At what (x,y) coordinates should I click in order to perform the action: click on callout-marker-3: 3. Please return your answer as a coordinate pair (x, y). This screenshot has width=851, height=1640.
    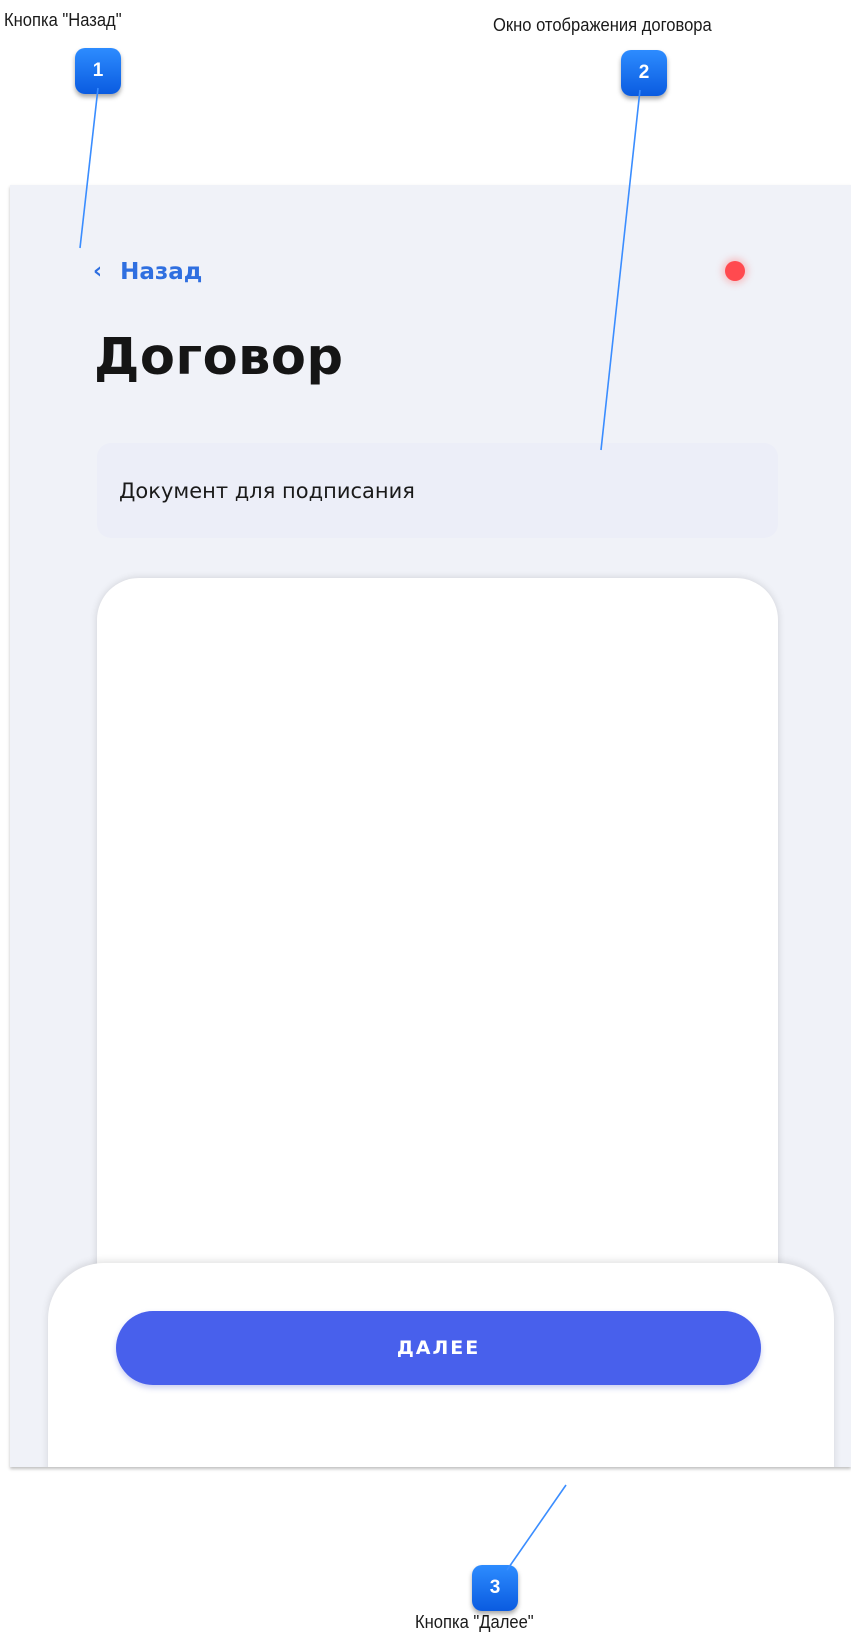
    Looking at the image, I should click on (495, 1588).